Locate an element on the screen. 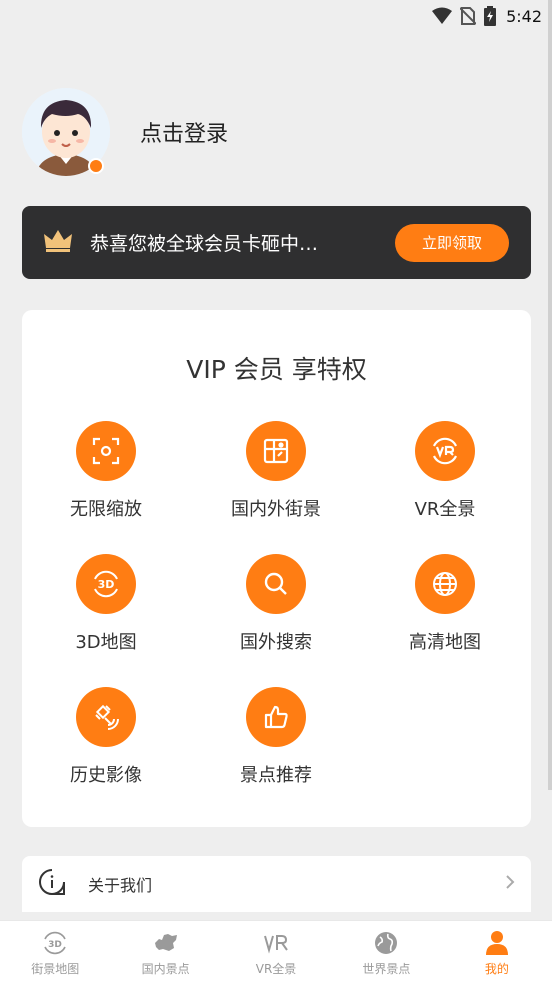 This screenshot has width=552, height=983. nav-domestic-attractions: 国内景点 is located at coordinates (165, 952).